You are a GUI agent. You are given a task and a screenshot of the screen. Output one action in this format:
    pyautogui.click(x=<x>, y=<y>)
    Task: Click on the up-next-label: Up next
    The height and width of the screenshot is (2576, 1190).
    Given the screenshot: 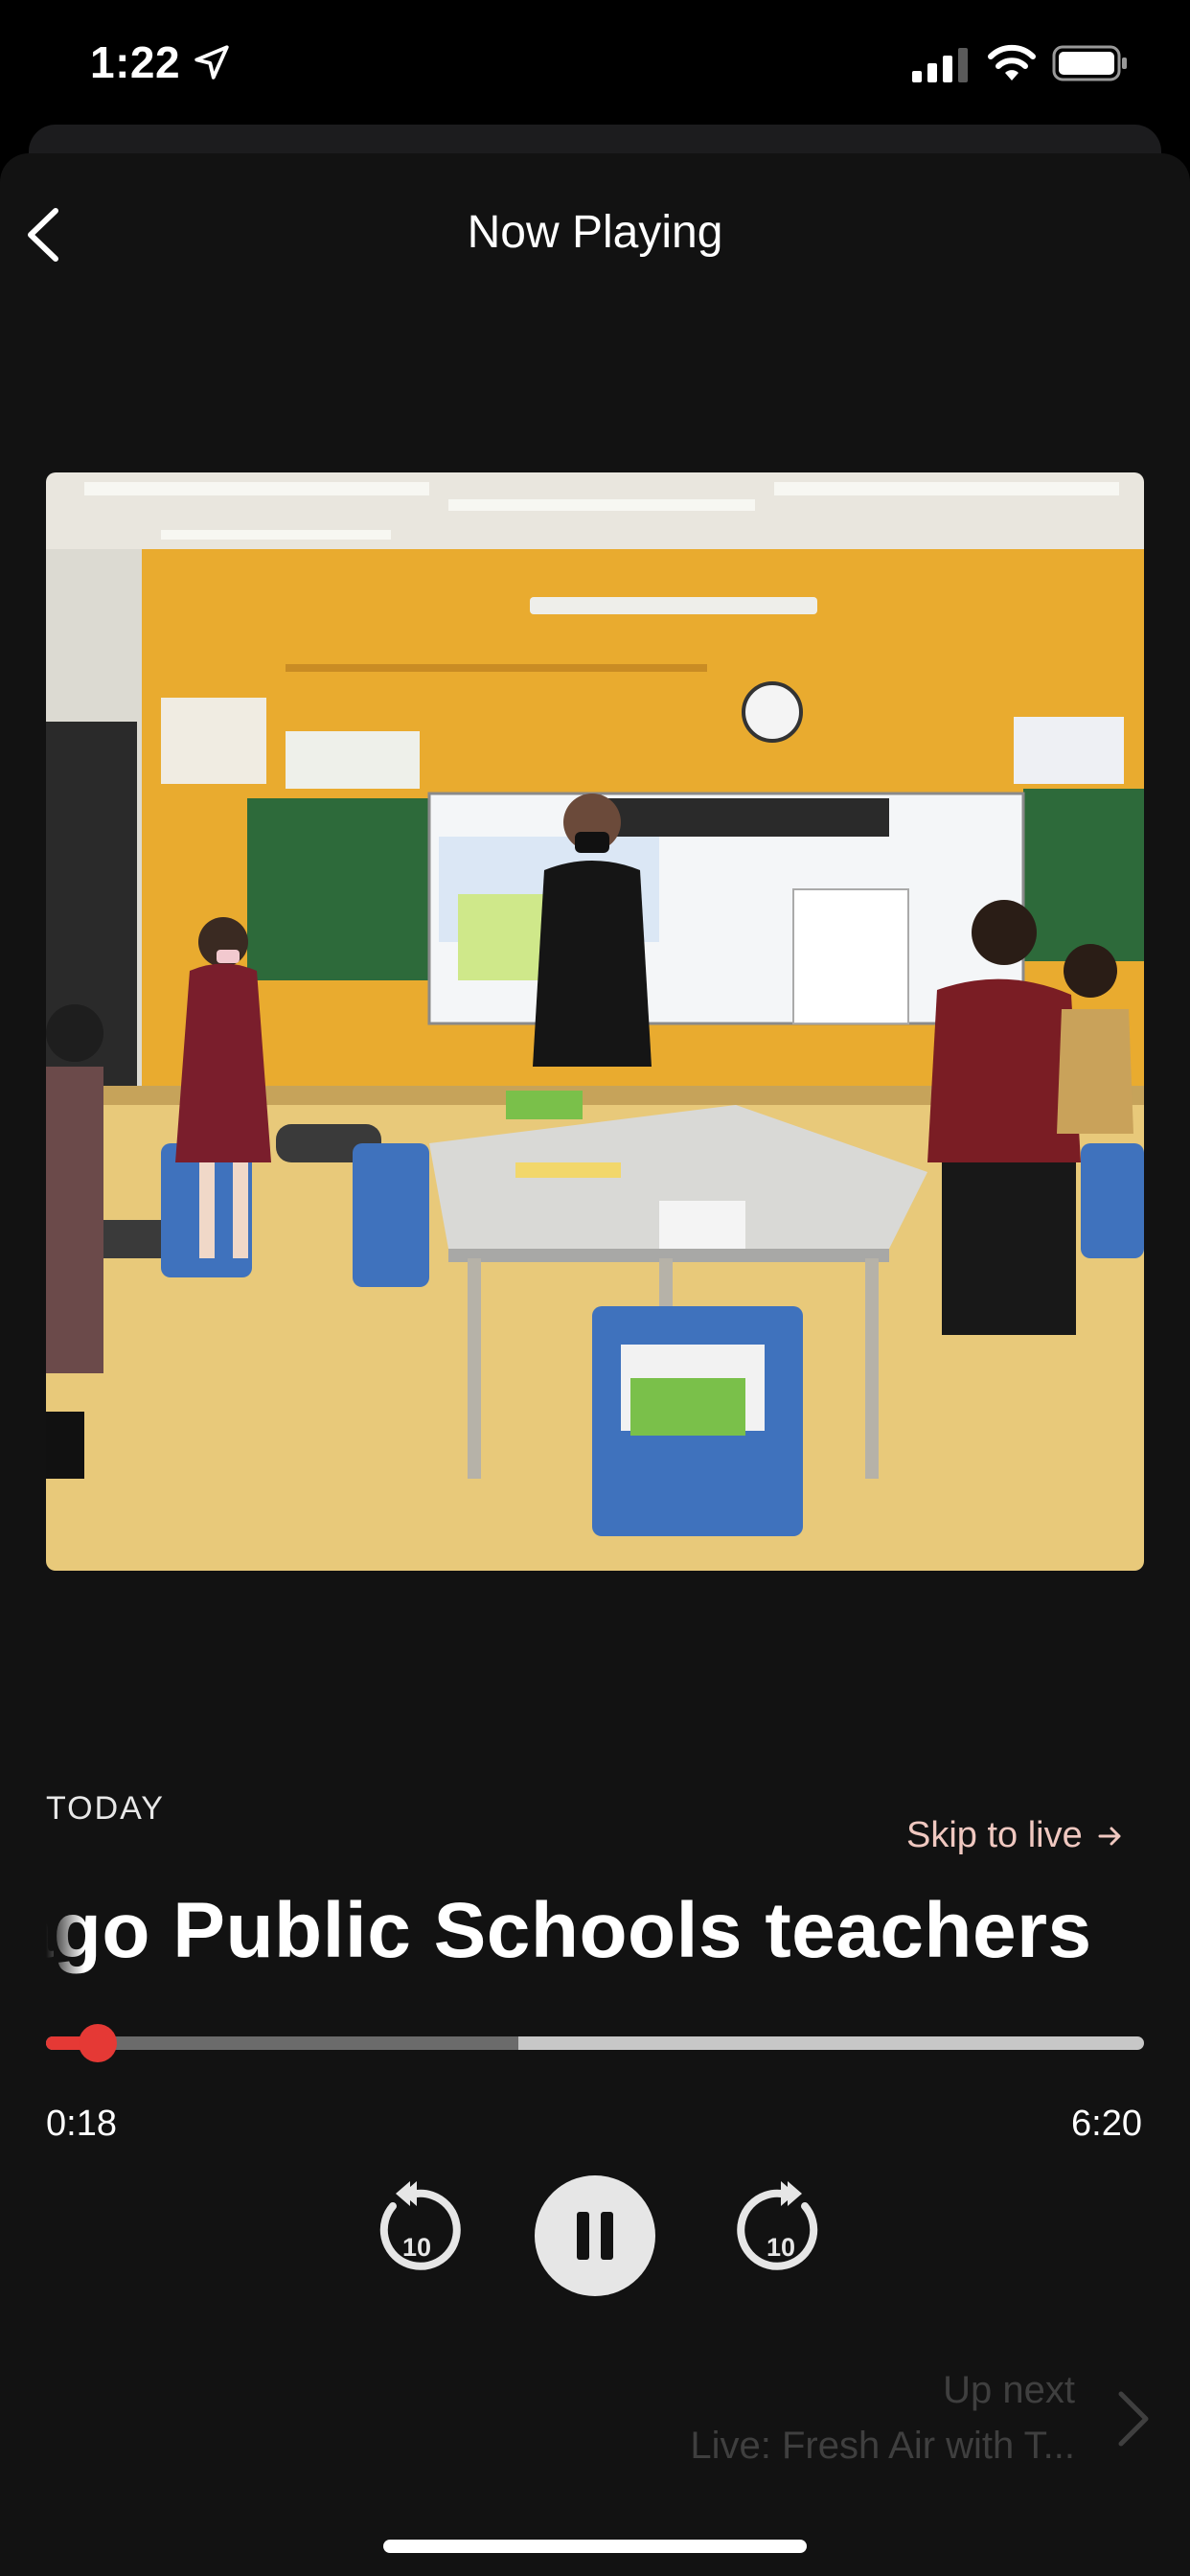 What is the action you would take?
    pyautogui.click(x=1009, y=2390)
    